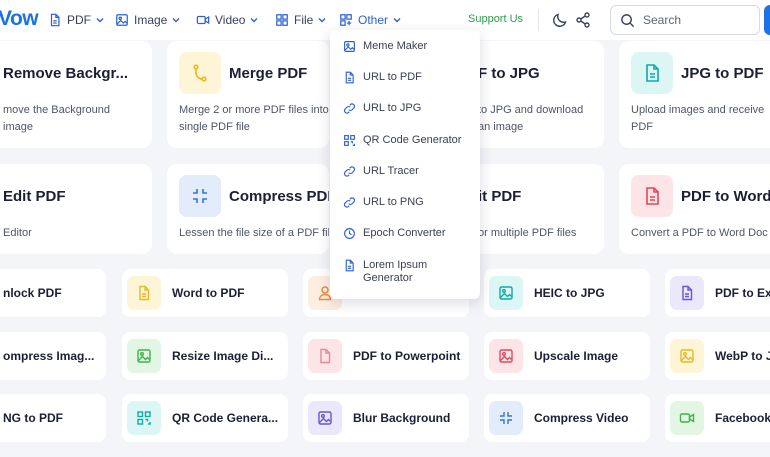 This screenshot has width=770, height=457. What do you see at coordinates (509, 73) in the screenshot?
I see `card-title: F to JPG` at bounding box center [509, 73].